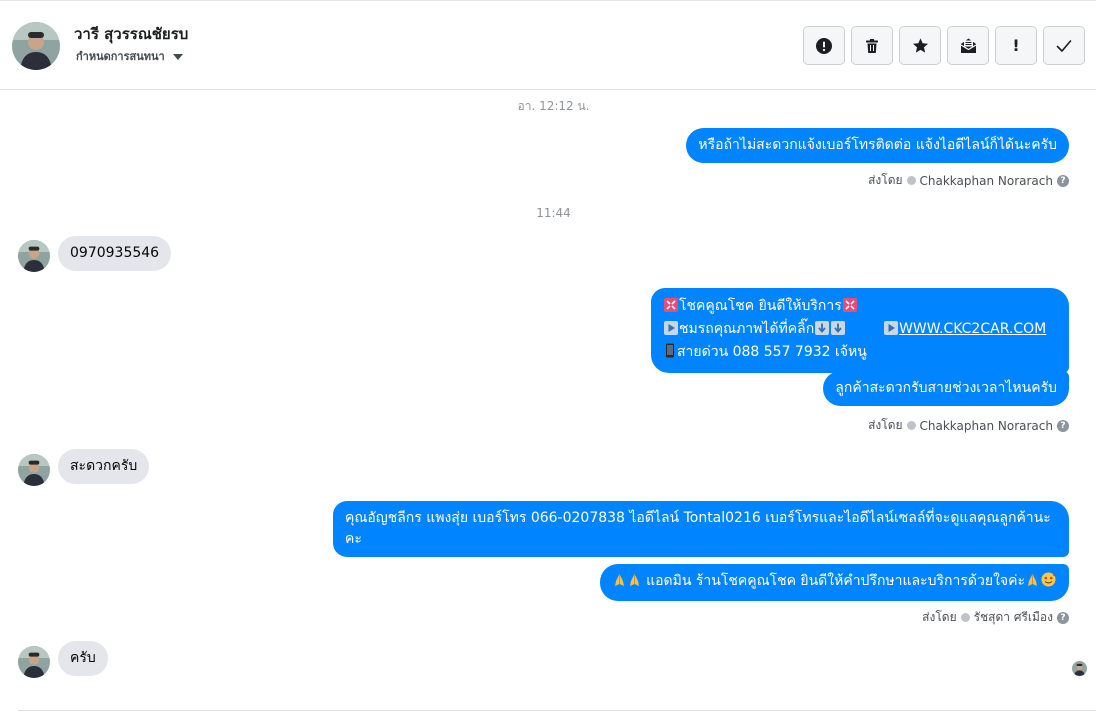  I want to click on mark-unread-button, so click(968, 45).